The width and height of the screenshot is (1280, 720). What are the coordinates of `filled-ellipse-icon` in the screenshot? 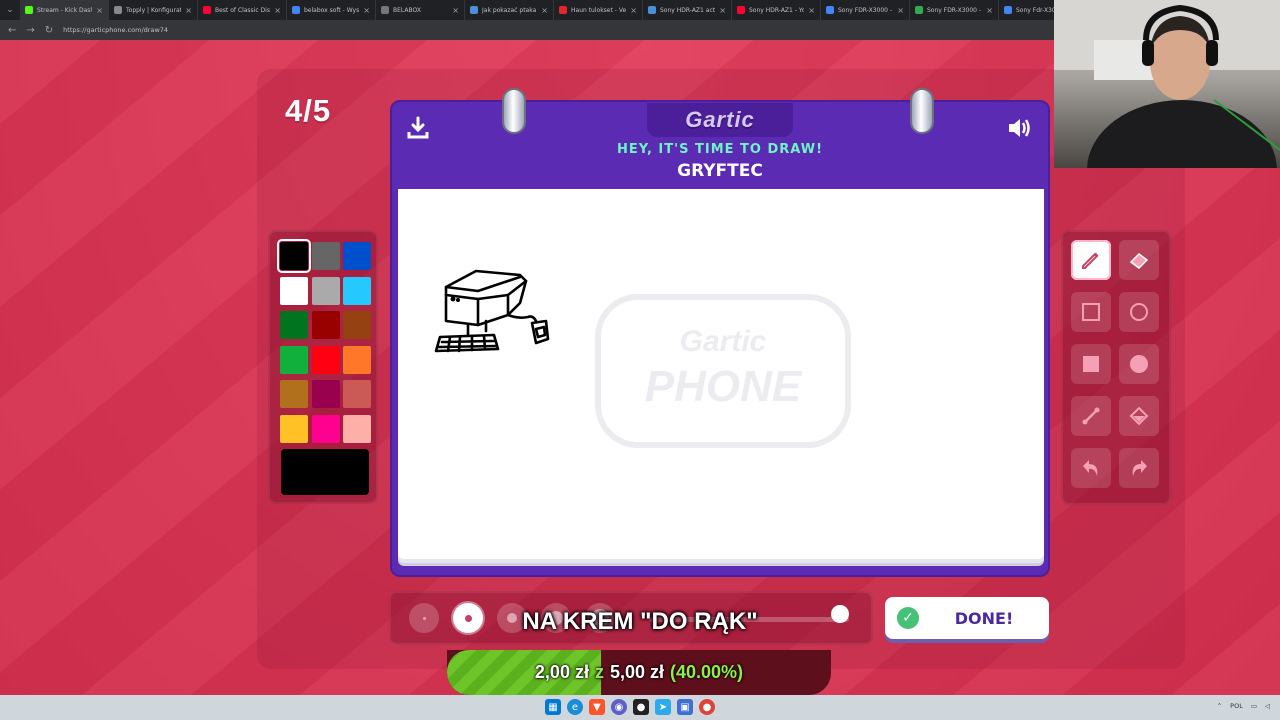 It's located at (1139, 364).